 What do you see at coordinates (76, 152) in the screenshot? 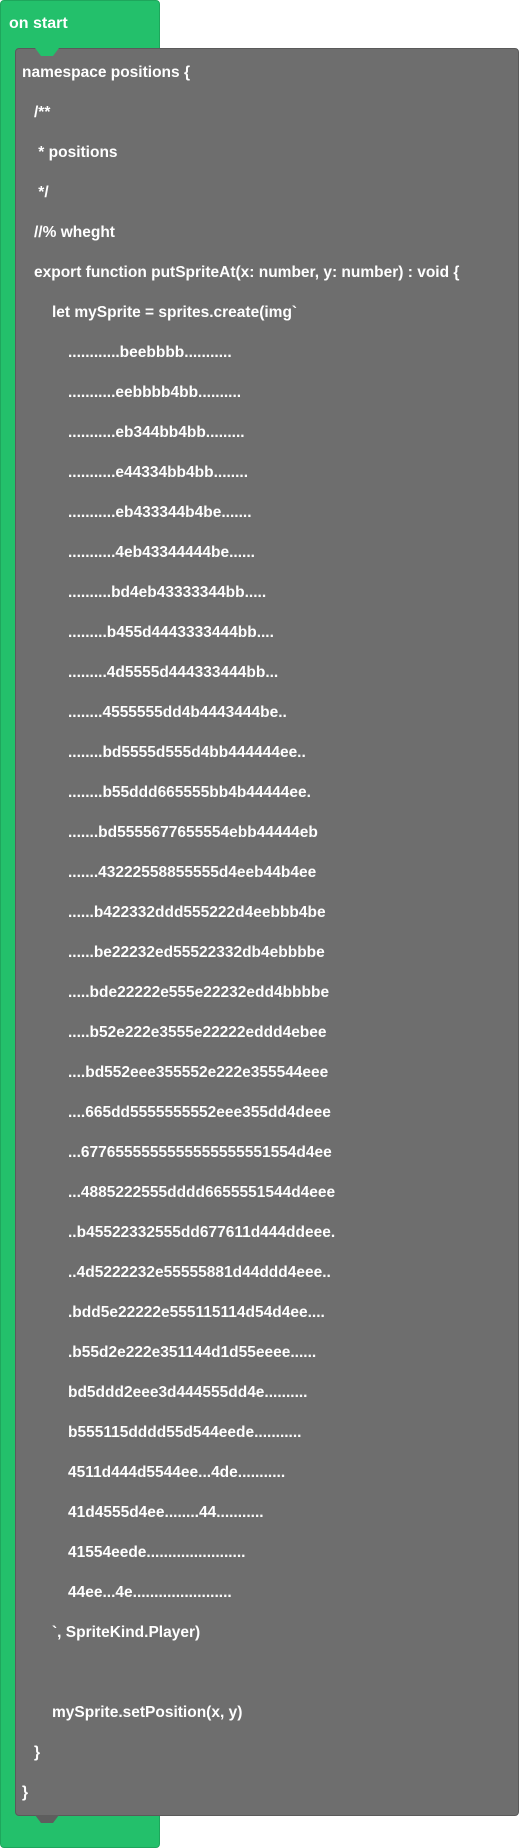
I see `code-line: * positions` at bounding box center [76, 152].